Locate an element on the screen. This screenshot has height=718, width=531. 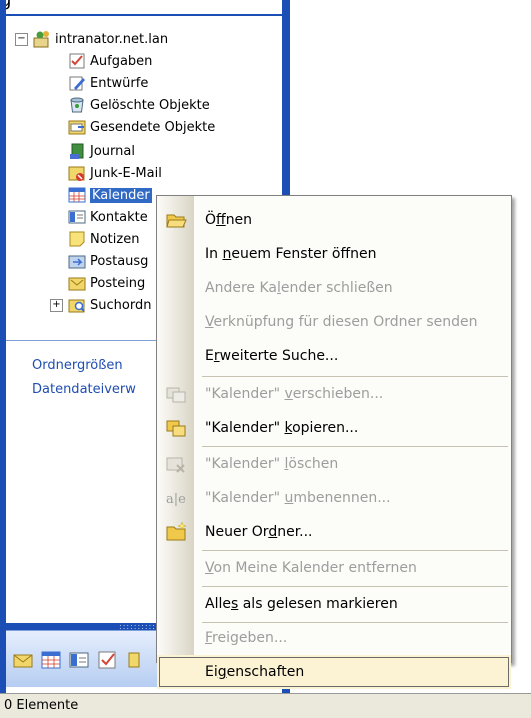
contacts-nav-icon is located at coordinates (79, 660).